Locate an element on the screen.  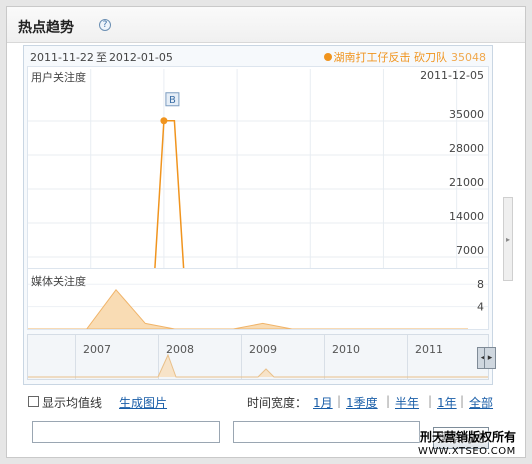
range-1-quarter: 1季度 is located at coordinates (362, 402).